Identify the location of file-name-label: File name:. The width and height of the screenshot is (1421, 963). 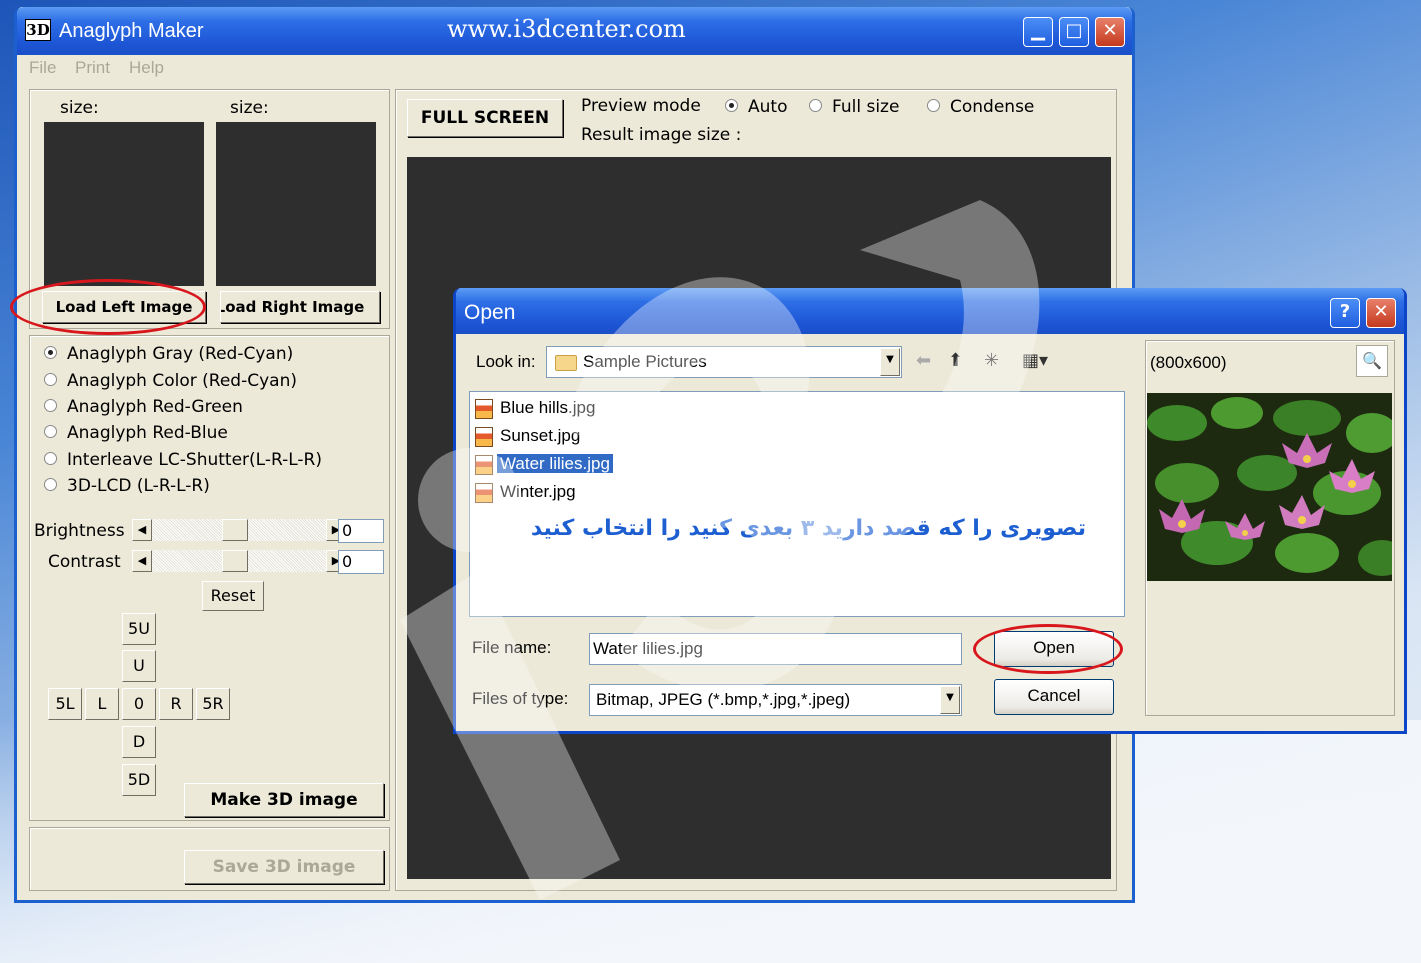
(512, 647).